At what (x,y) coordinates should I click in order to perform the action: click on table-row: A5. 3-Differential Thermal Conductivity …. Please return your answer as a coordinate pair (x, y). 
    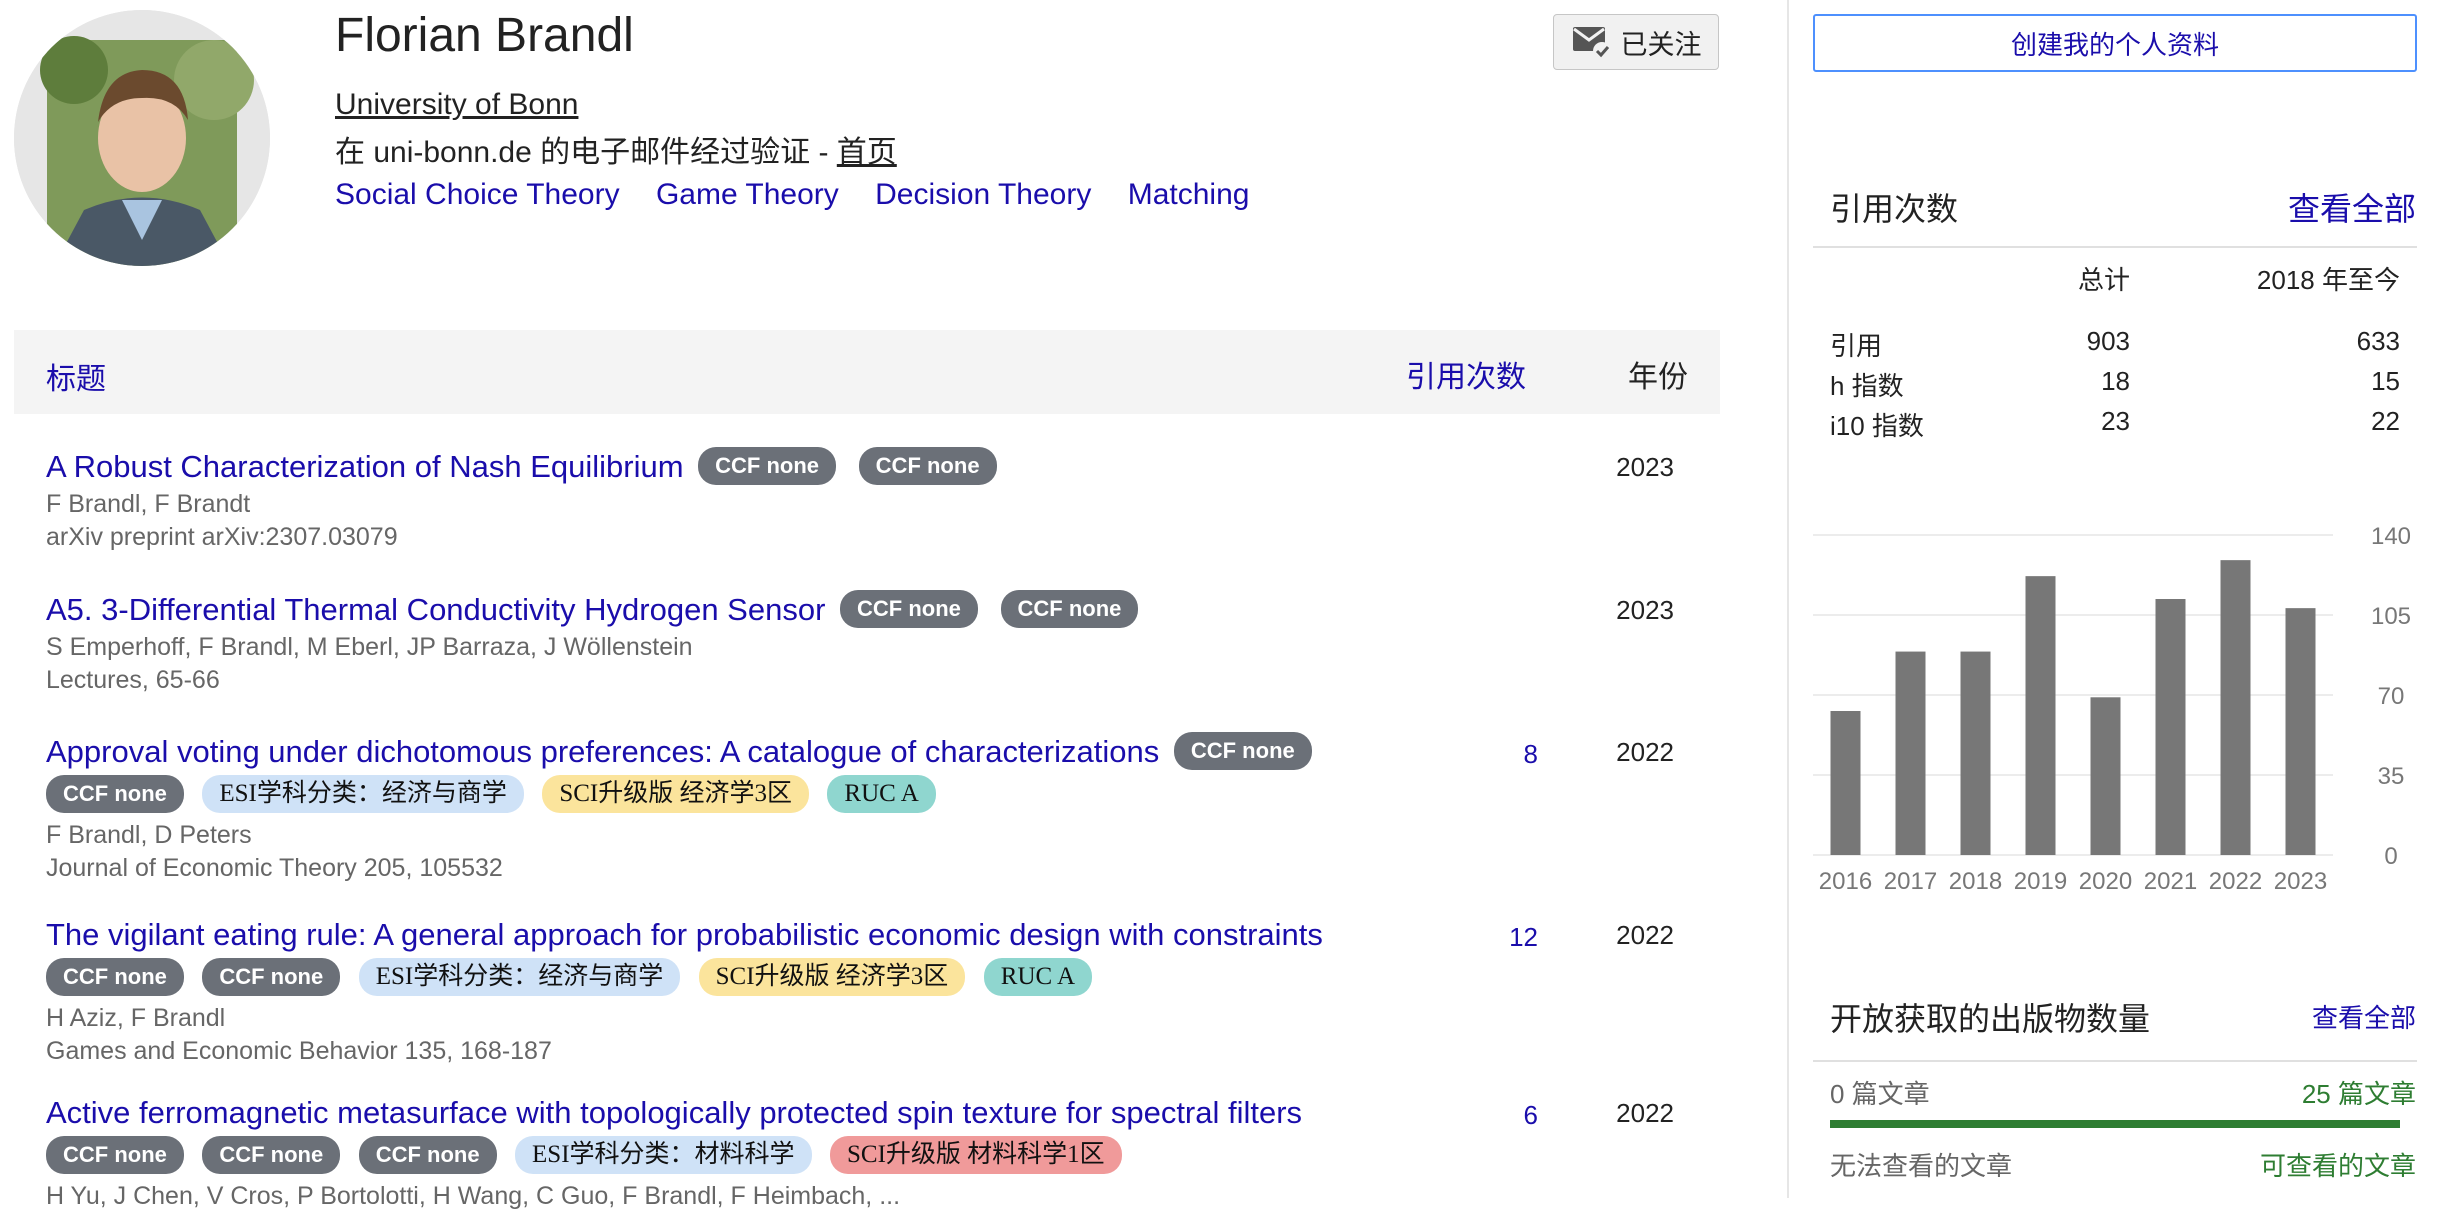
    Looking at the image, I should click on (876, 643).